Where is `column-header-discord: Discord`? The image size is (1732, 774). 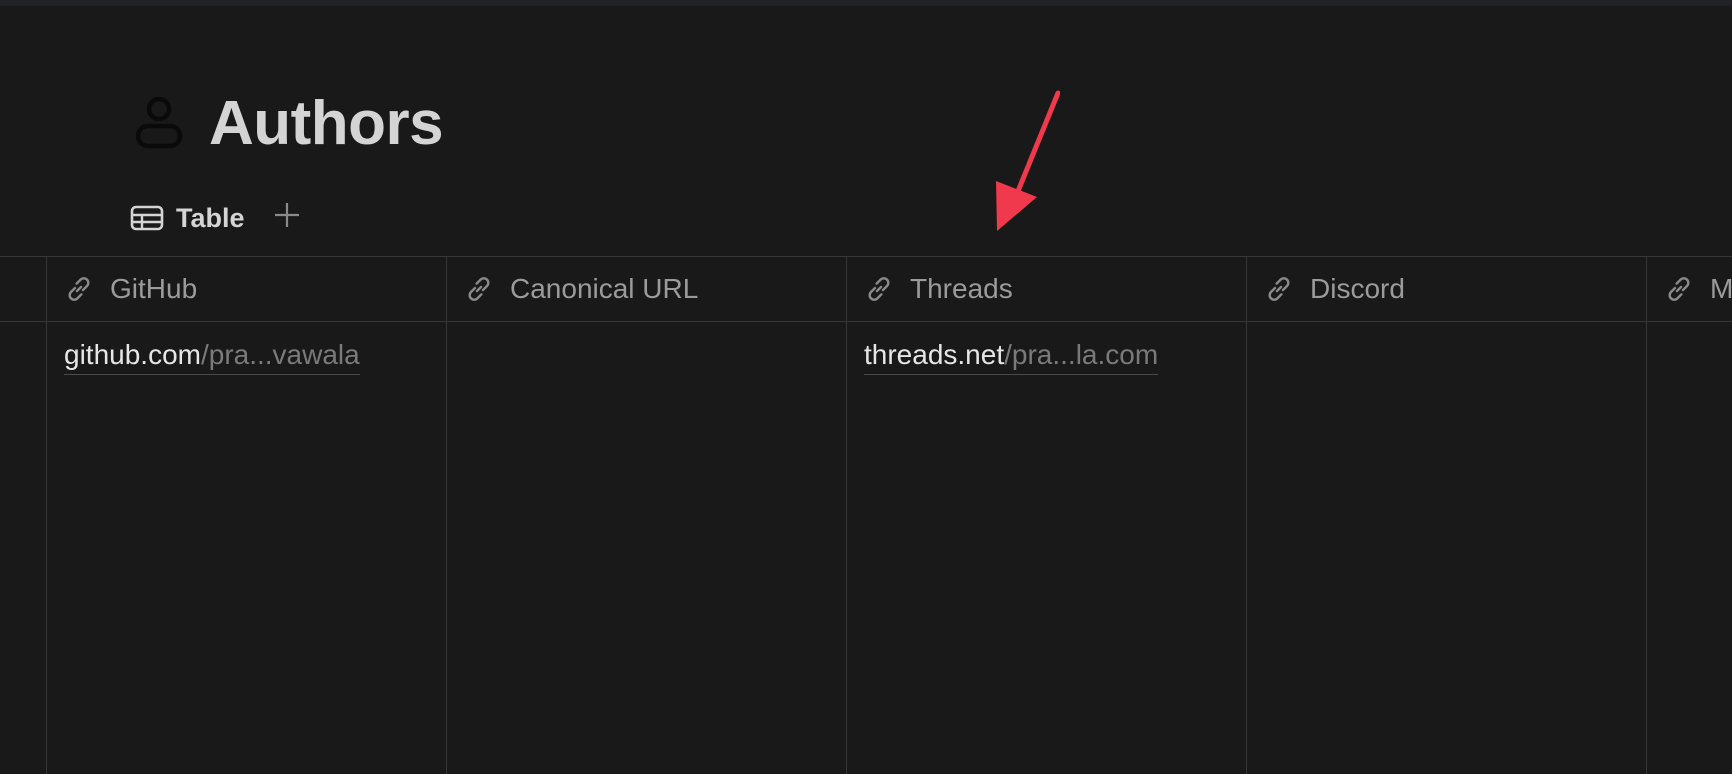
column-header-discord: Discord is located at coordinates (1449, 289).